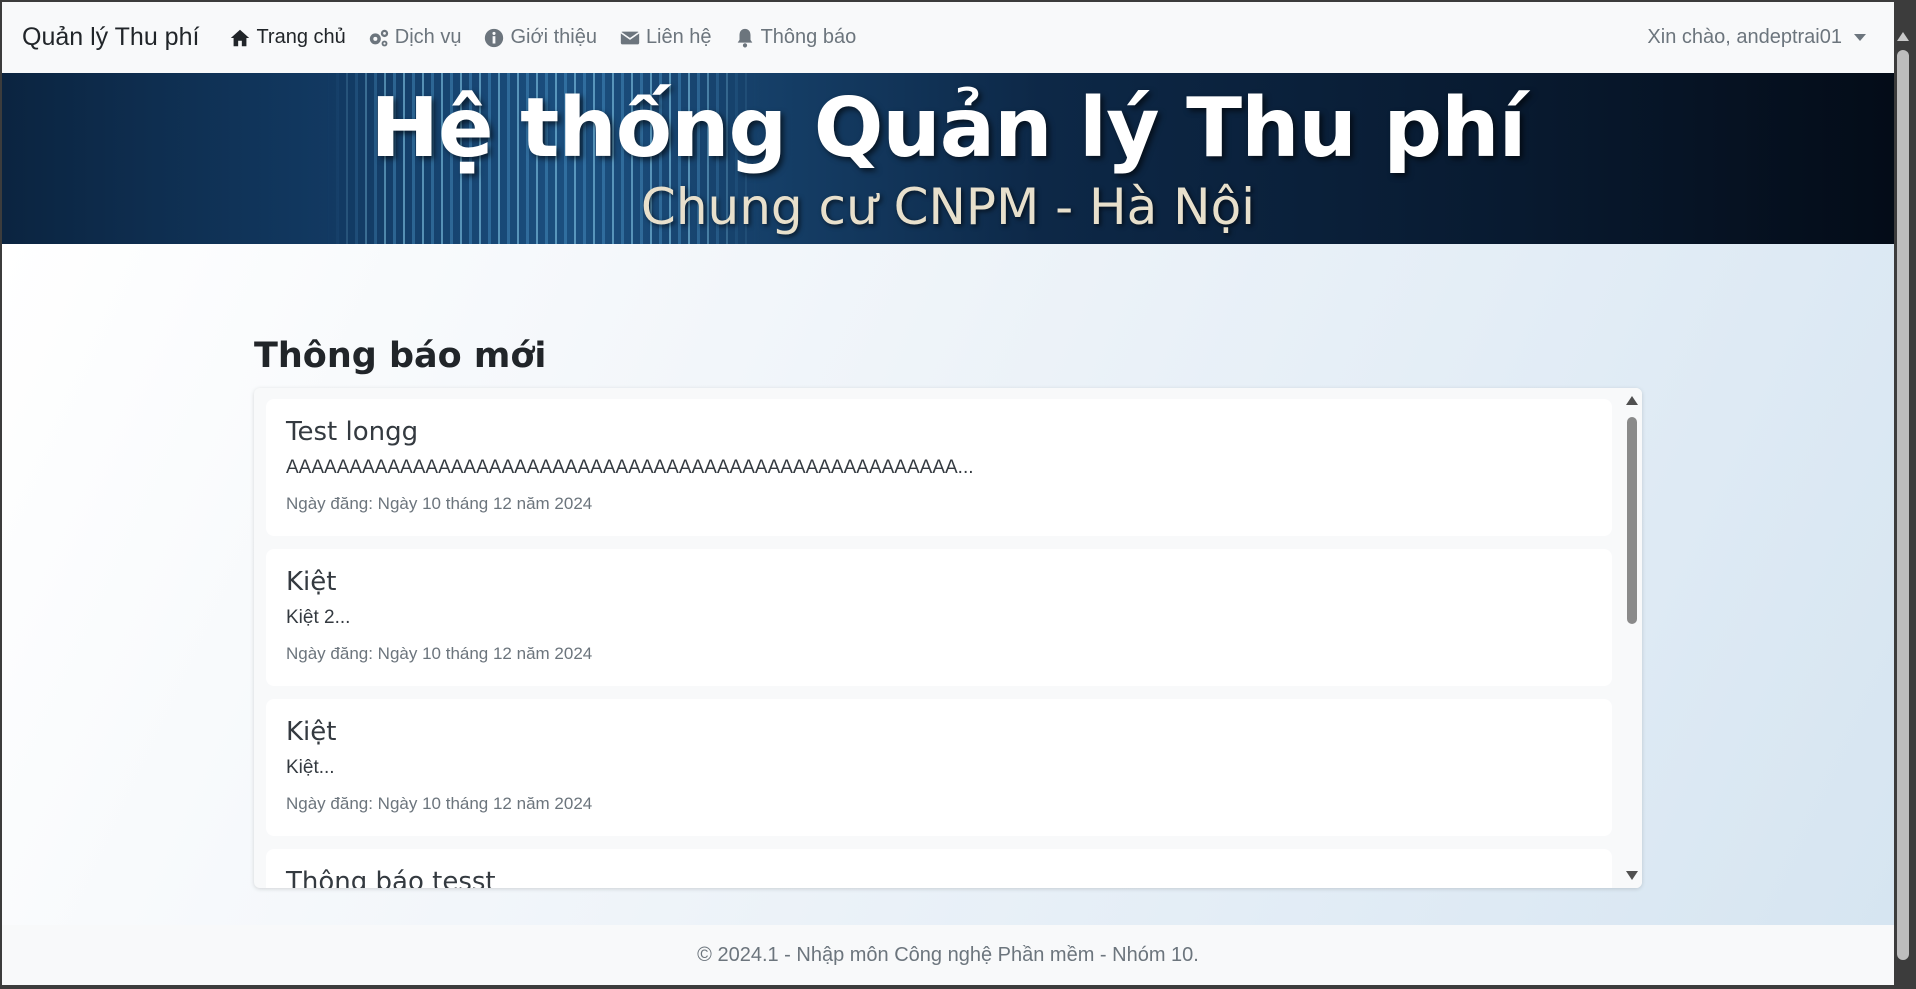  I want to click on notification-title: Test longg, so click(352, 432).